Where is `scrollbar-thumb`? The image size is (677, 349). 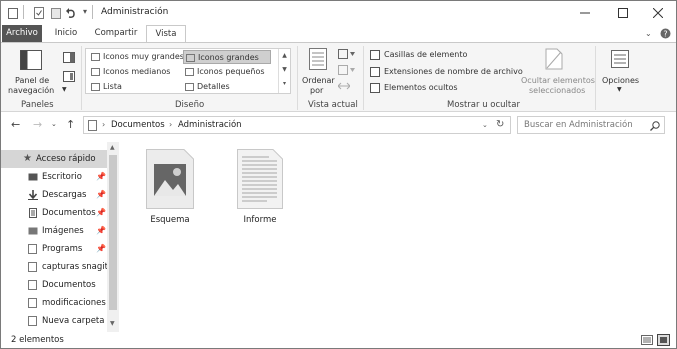 scrollbar-thumb is located at coordinates (113, 232).